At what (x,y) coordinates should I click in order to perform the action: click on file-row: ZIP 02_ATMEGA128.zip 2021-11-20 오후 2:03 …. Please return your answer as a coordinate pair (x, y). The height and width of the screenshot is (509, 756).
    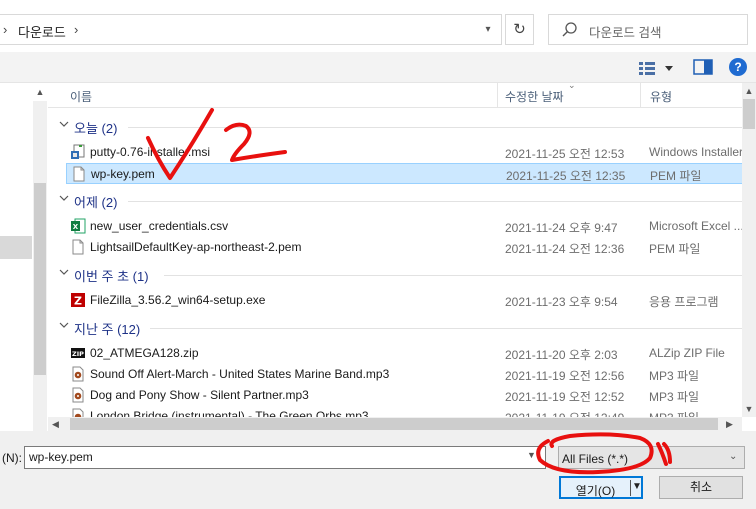
    Looking at the image, I should click on (405, 353).